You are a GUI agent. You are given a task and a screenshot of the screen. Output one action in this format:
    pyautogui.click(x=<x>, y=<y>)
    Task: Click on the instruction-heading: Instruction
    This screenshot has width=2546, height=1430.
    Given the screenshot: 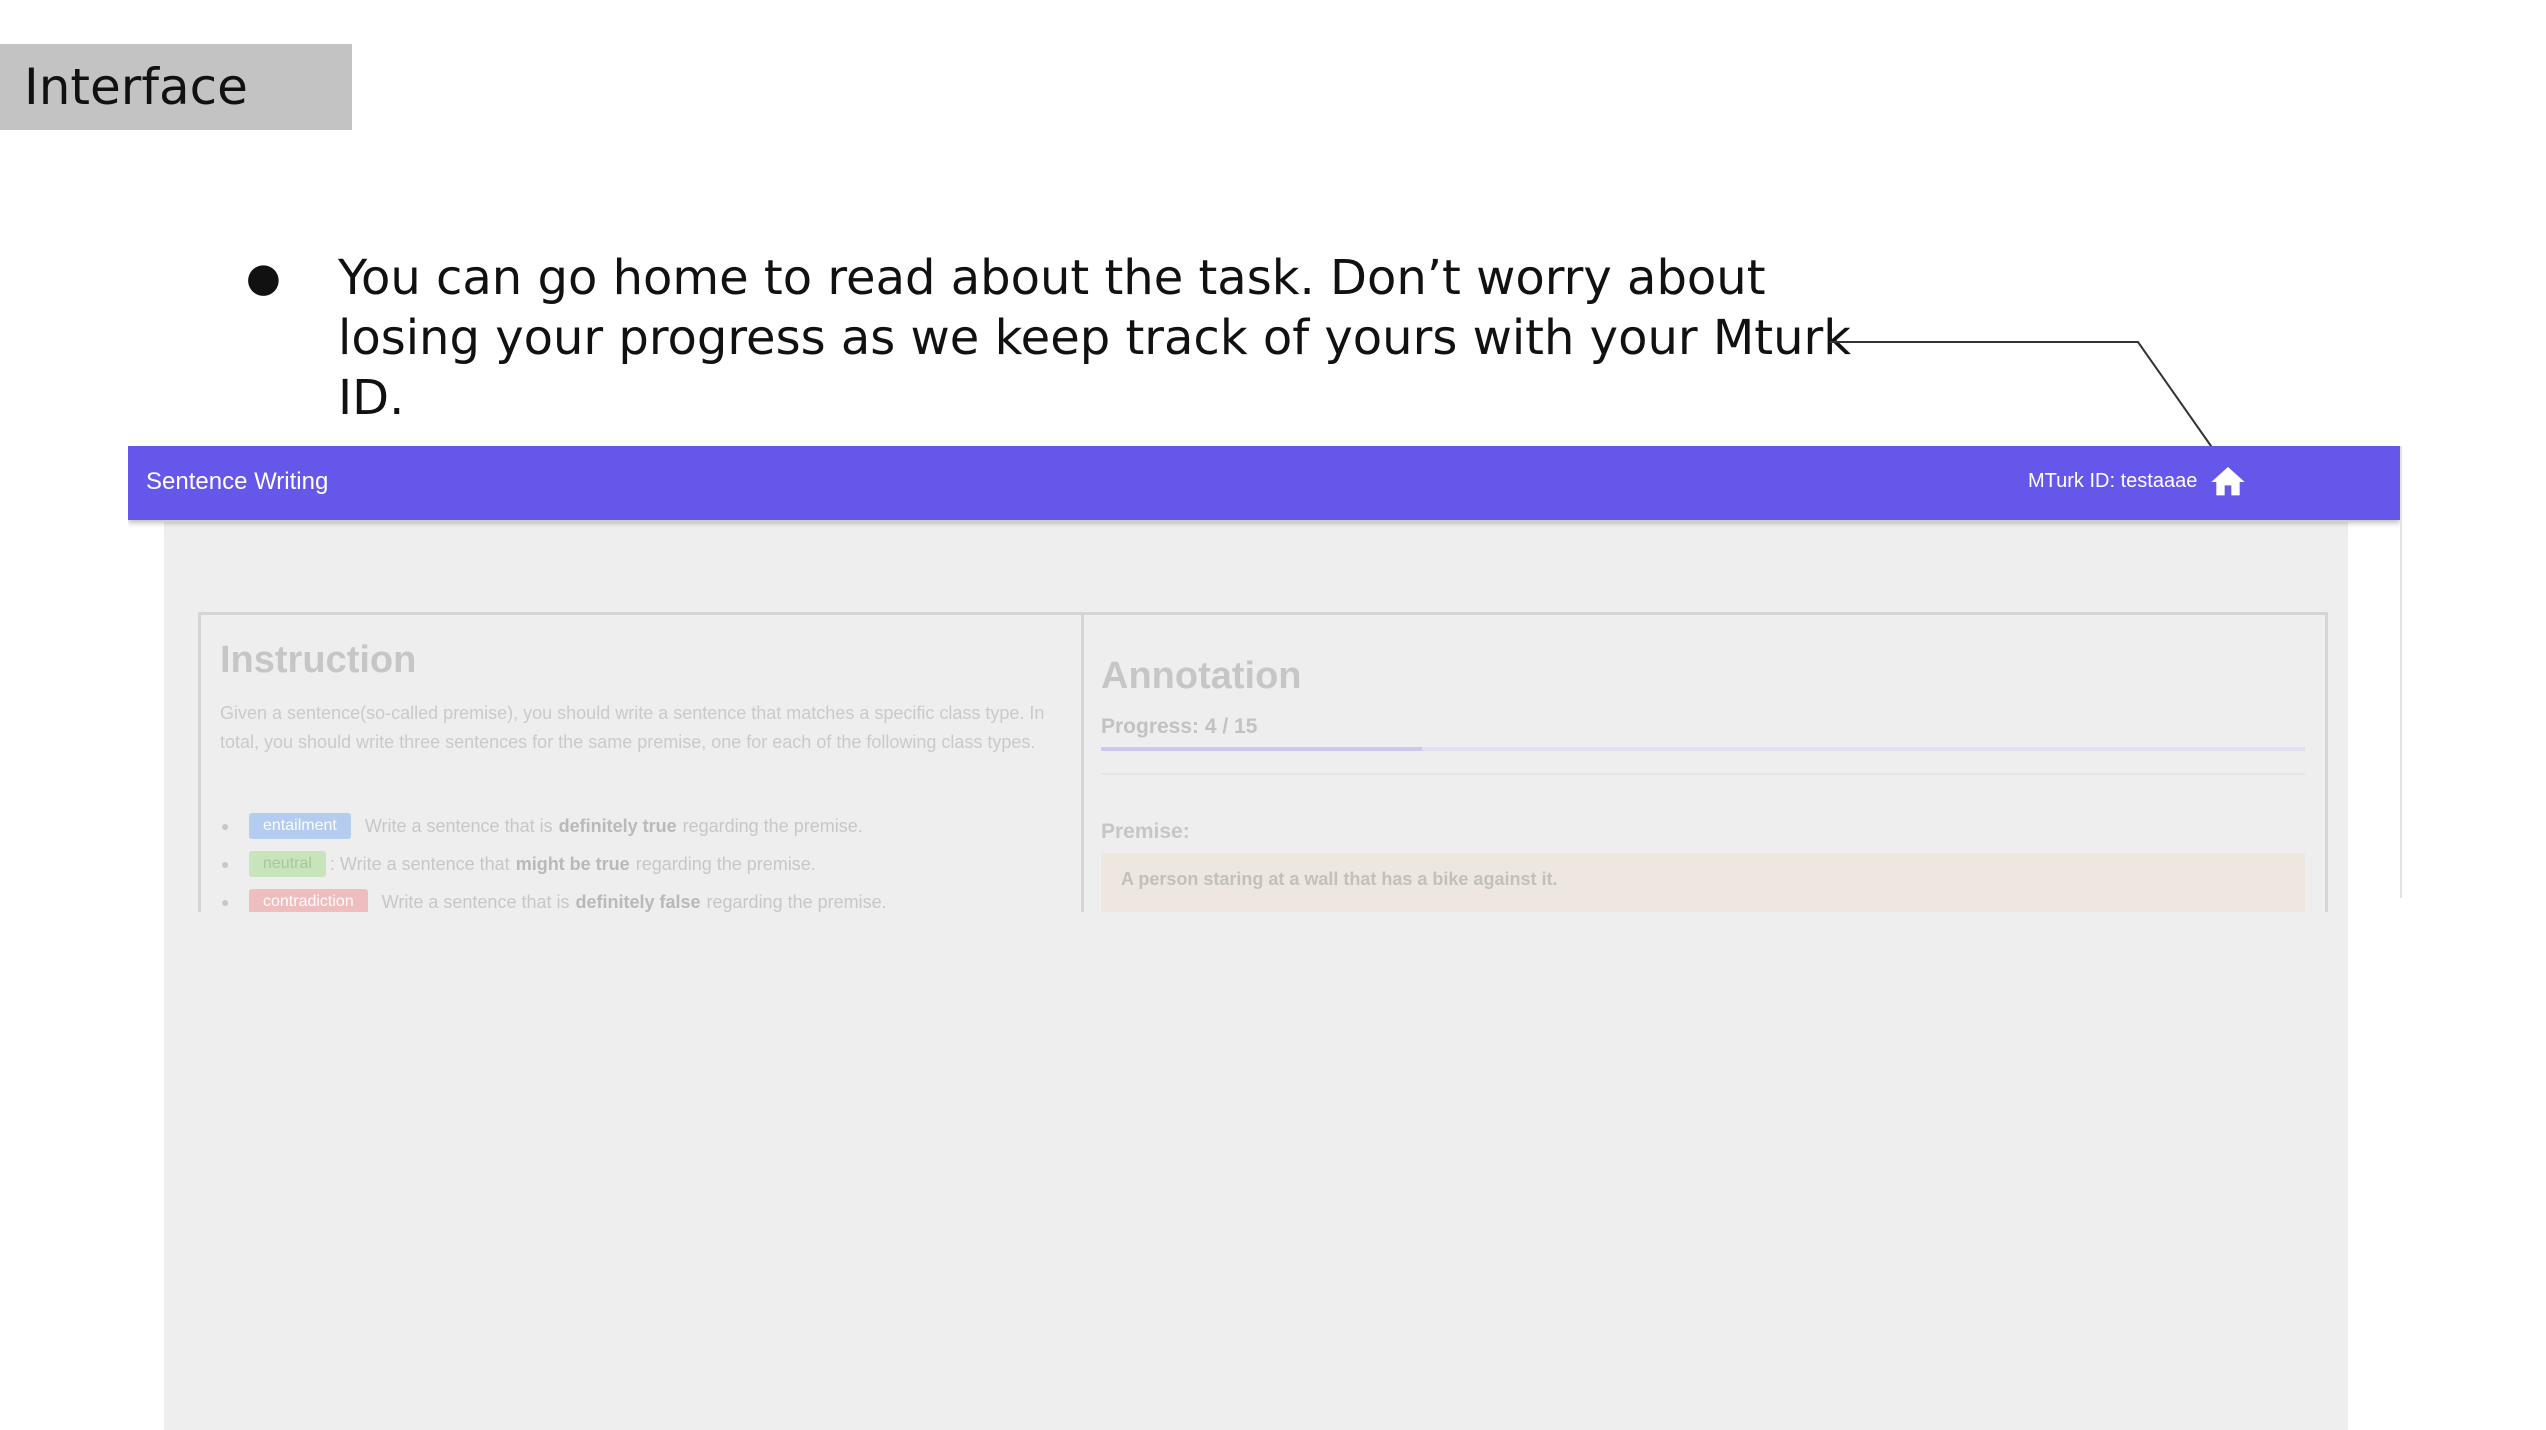 What is the action you would take?
    pyautogui.click(x=318, y=660)
    